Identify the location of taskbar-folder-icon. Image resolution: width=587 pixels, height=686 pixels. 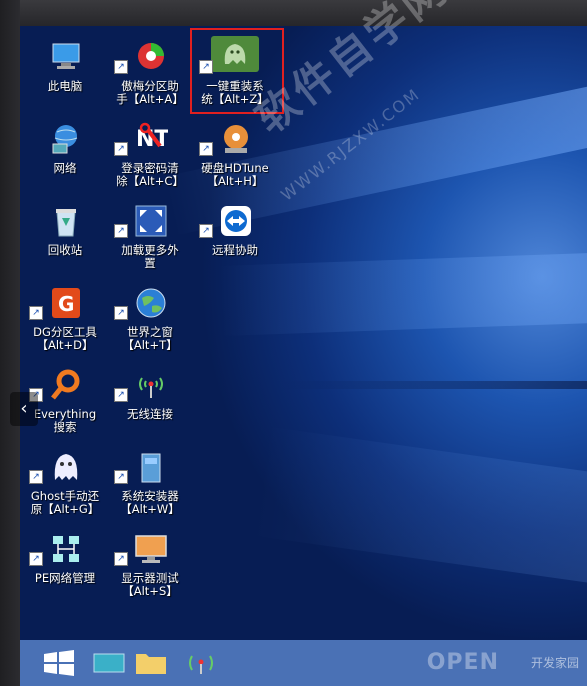
(151, 663).